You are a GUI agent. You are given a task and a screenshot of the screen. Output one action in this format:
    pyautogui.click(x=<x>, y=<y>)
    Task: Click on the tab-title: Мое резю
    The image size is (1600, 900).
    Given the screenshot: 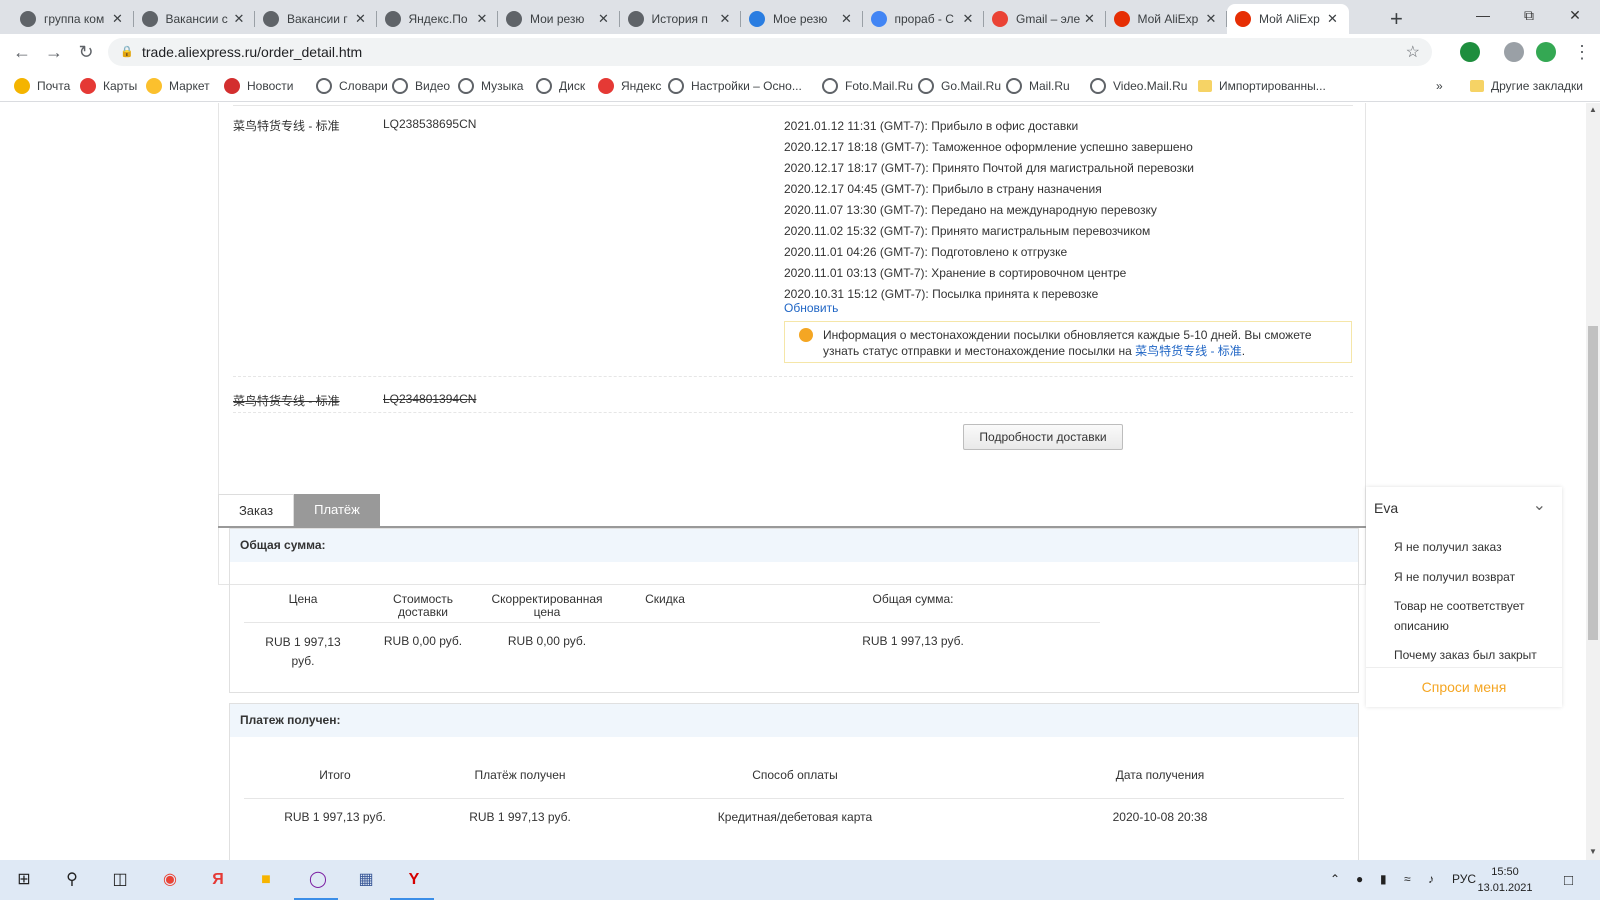 What is the action you would take?
    pyautogui.click(x=800, y=19)
    